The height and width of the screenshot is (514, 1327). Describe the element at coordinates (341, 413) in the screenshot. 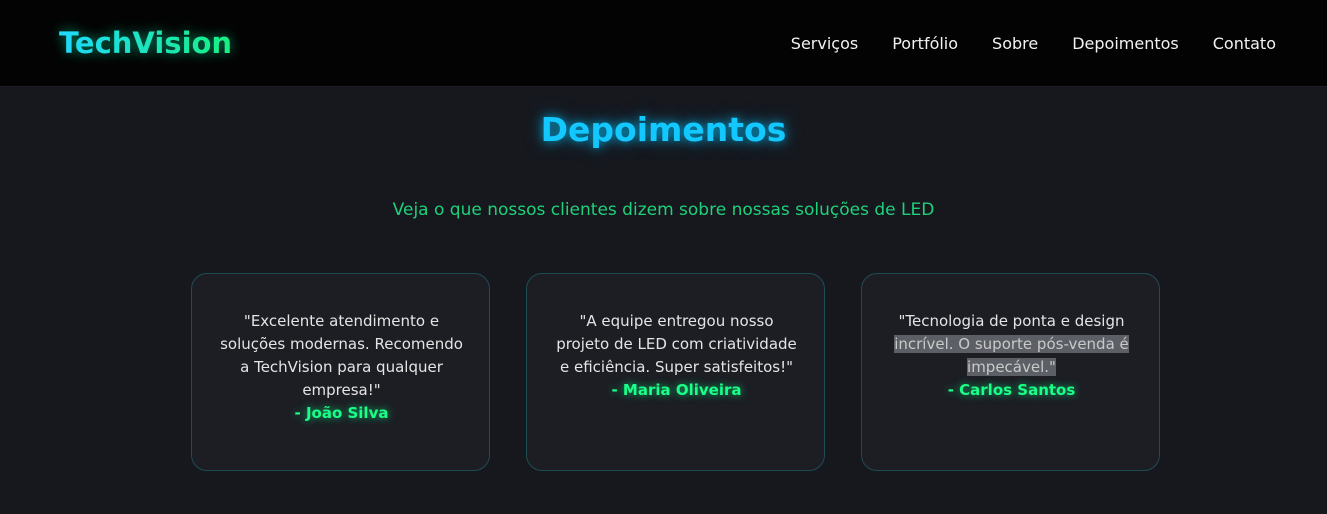

I see `testimonial-author: - João Silva` at that location.